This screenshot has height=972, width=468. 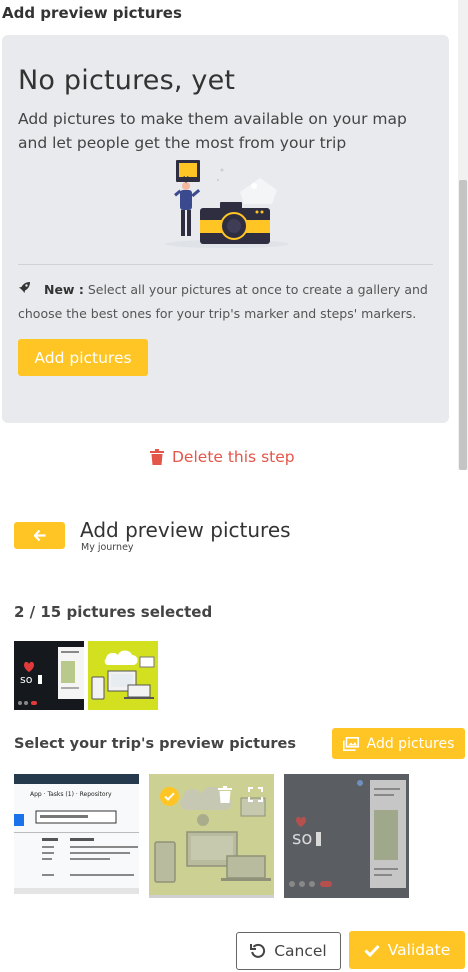 I want to click on gallery-item-table-settings: App · Tasks (1) · Repository, so click(x=76, y=834).